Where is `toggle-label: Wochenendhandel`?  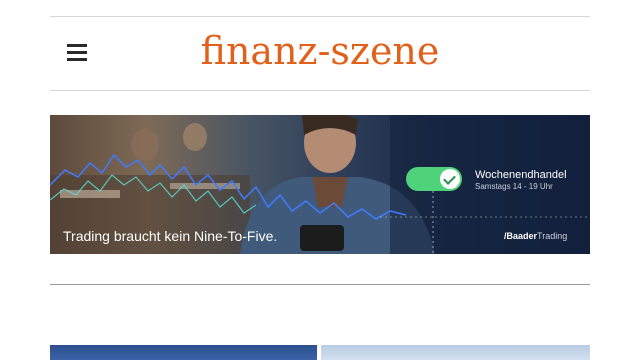 toggle-label: Wochenendhandel is located at coordinates (521, 175).